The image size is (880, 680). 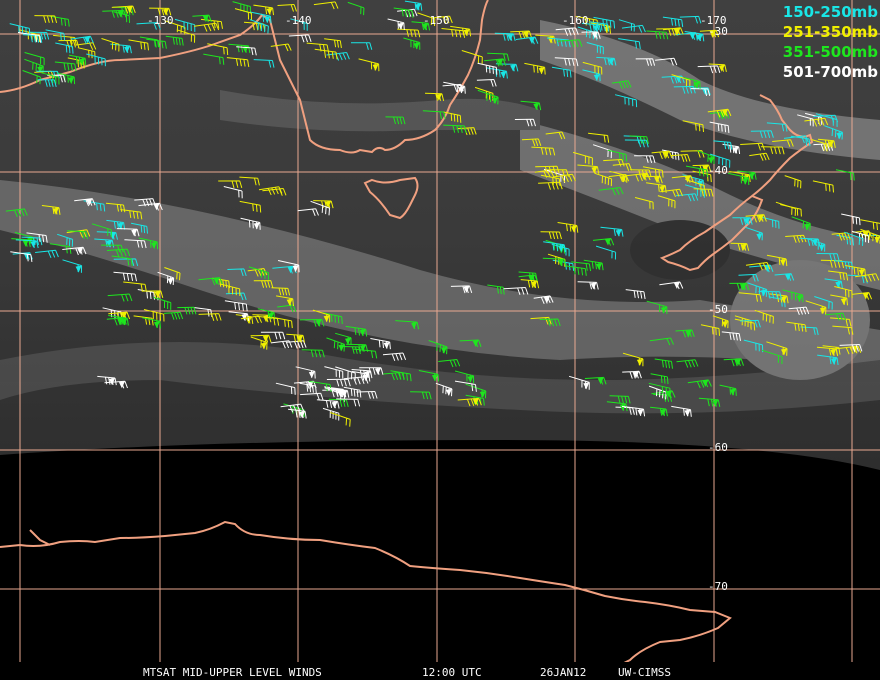 I want to click on lat-label: -70, so click(x=718, y=586).